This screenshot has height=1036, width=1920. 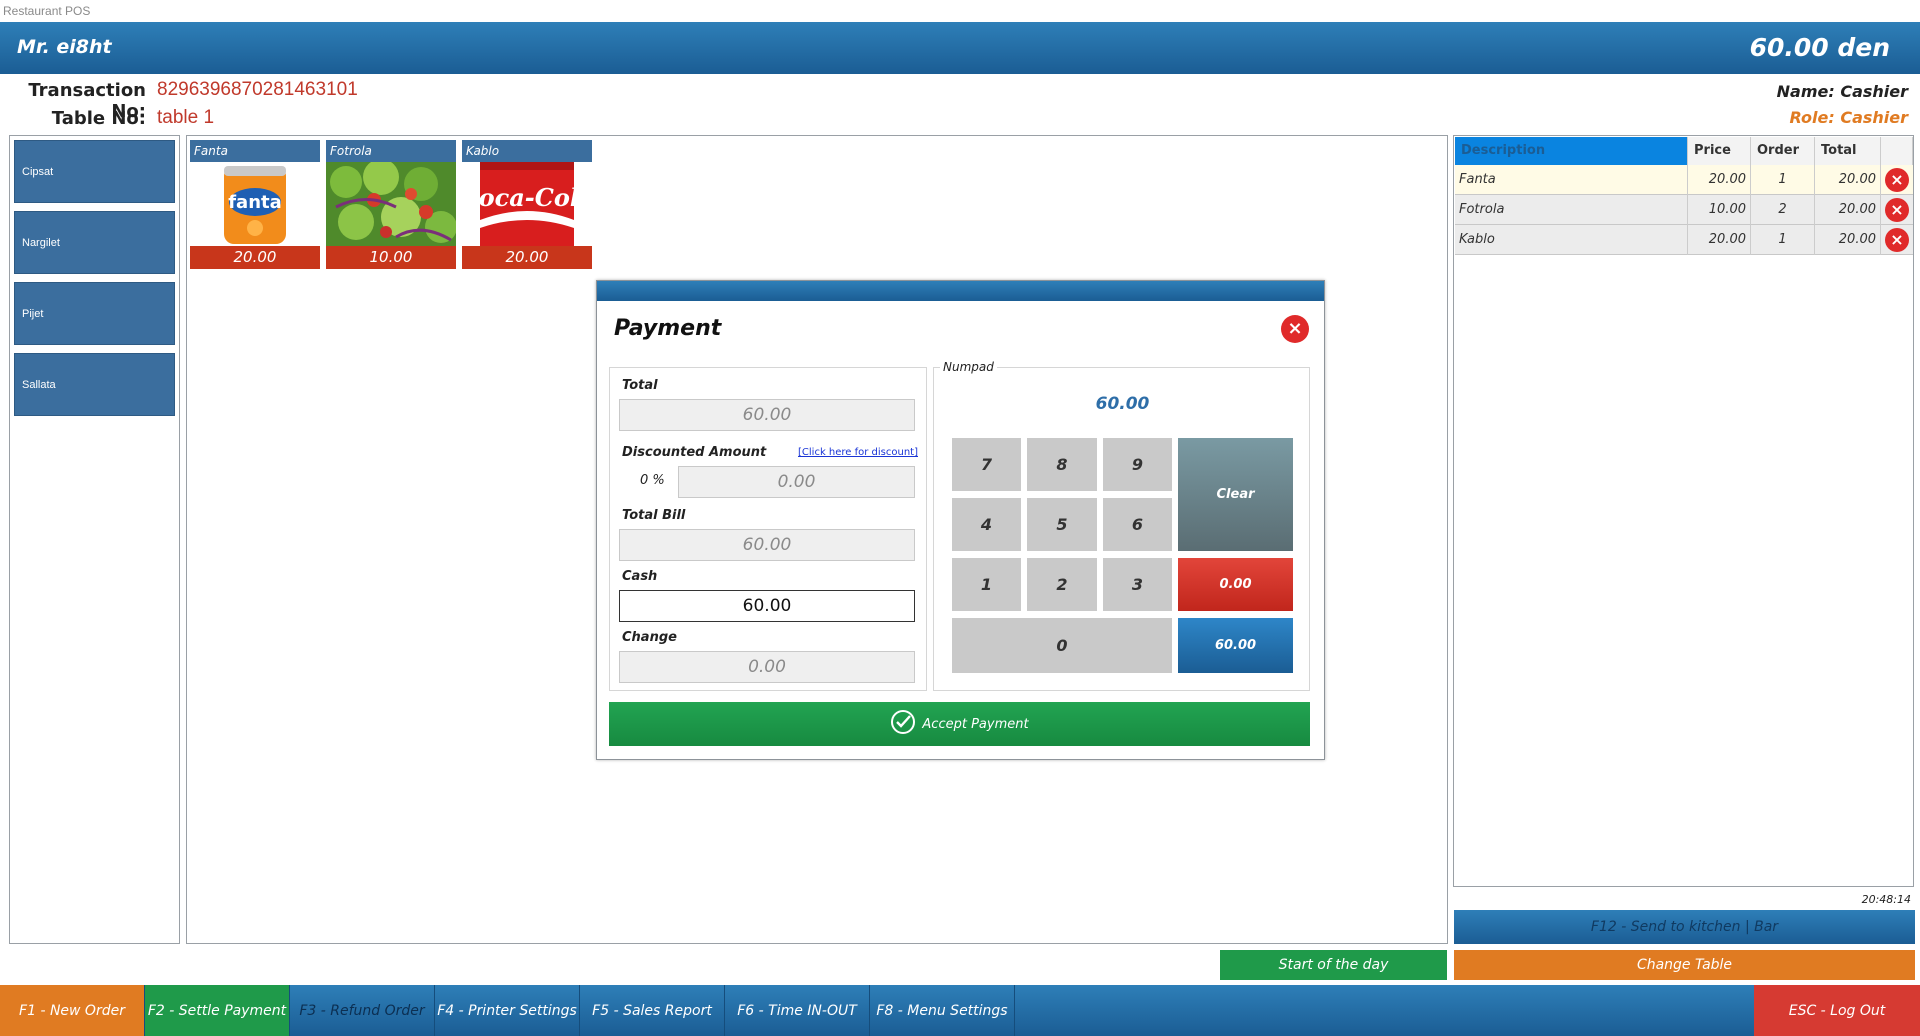 What do you see at coordinates (1295, 329) in the screenshot?
I see `close-icon: ×` at bounding box center [1295, 329].